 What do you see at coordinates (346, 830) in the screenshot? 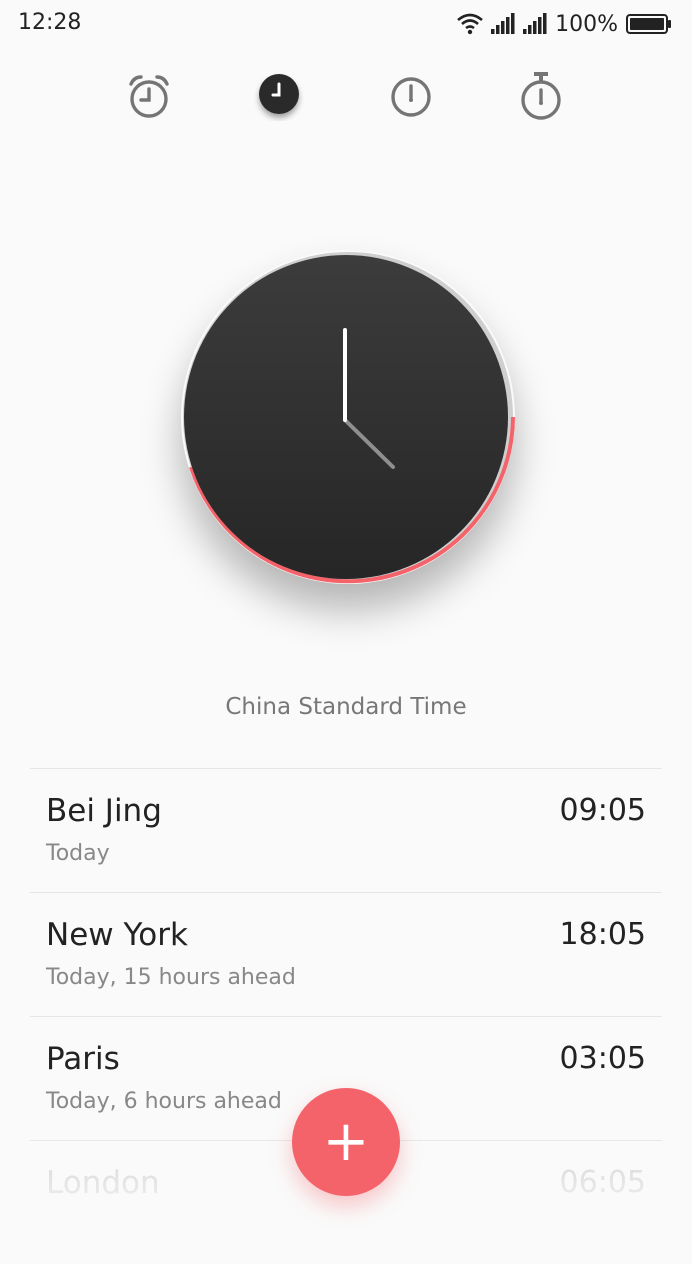
I see `city-row: Bei Jing Today 09:05` at bounding box center [346, 830].